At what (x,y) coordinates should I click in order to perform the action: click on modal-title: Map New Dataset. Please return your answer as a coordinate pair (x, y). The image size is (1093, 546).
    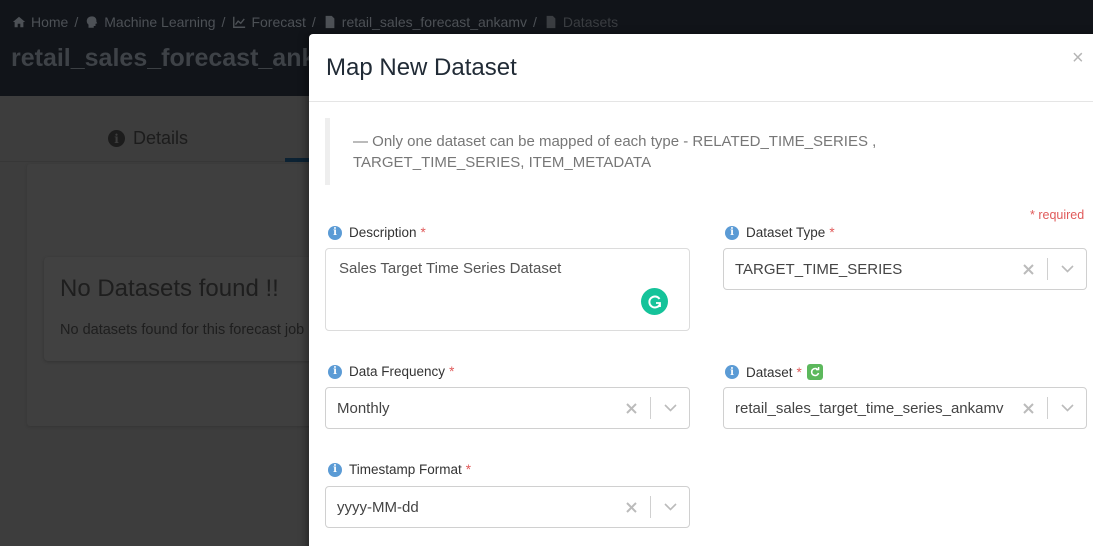
    Looking at the image, I should click on (421, 67).